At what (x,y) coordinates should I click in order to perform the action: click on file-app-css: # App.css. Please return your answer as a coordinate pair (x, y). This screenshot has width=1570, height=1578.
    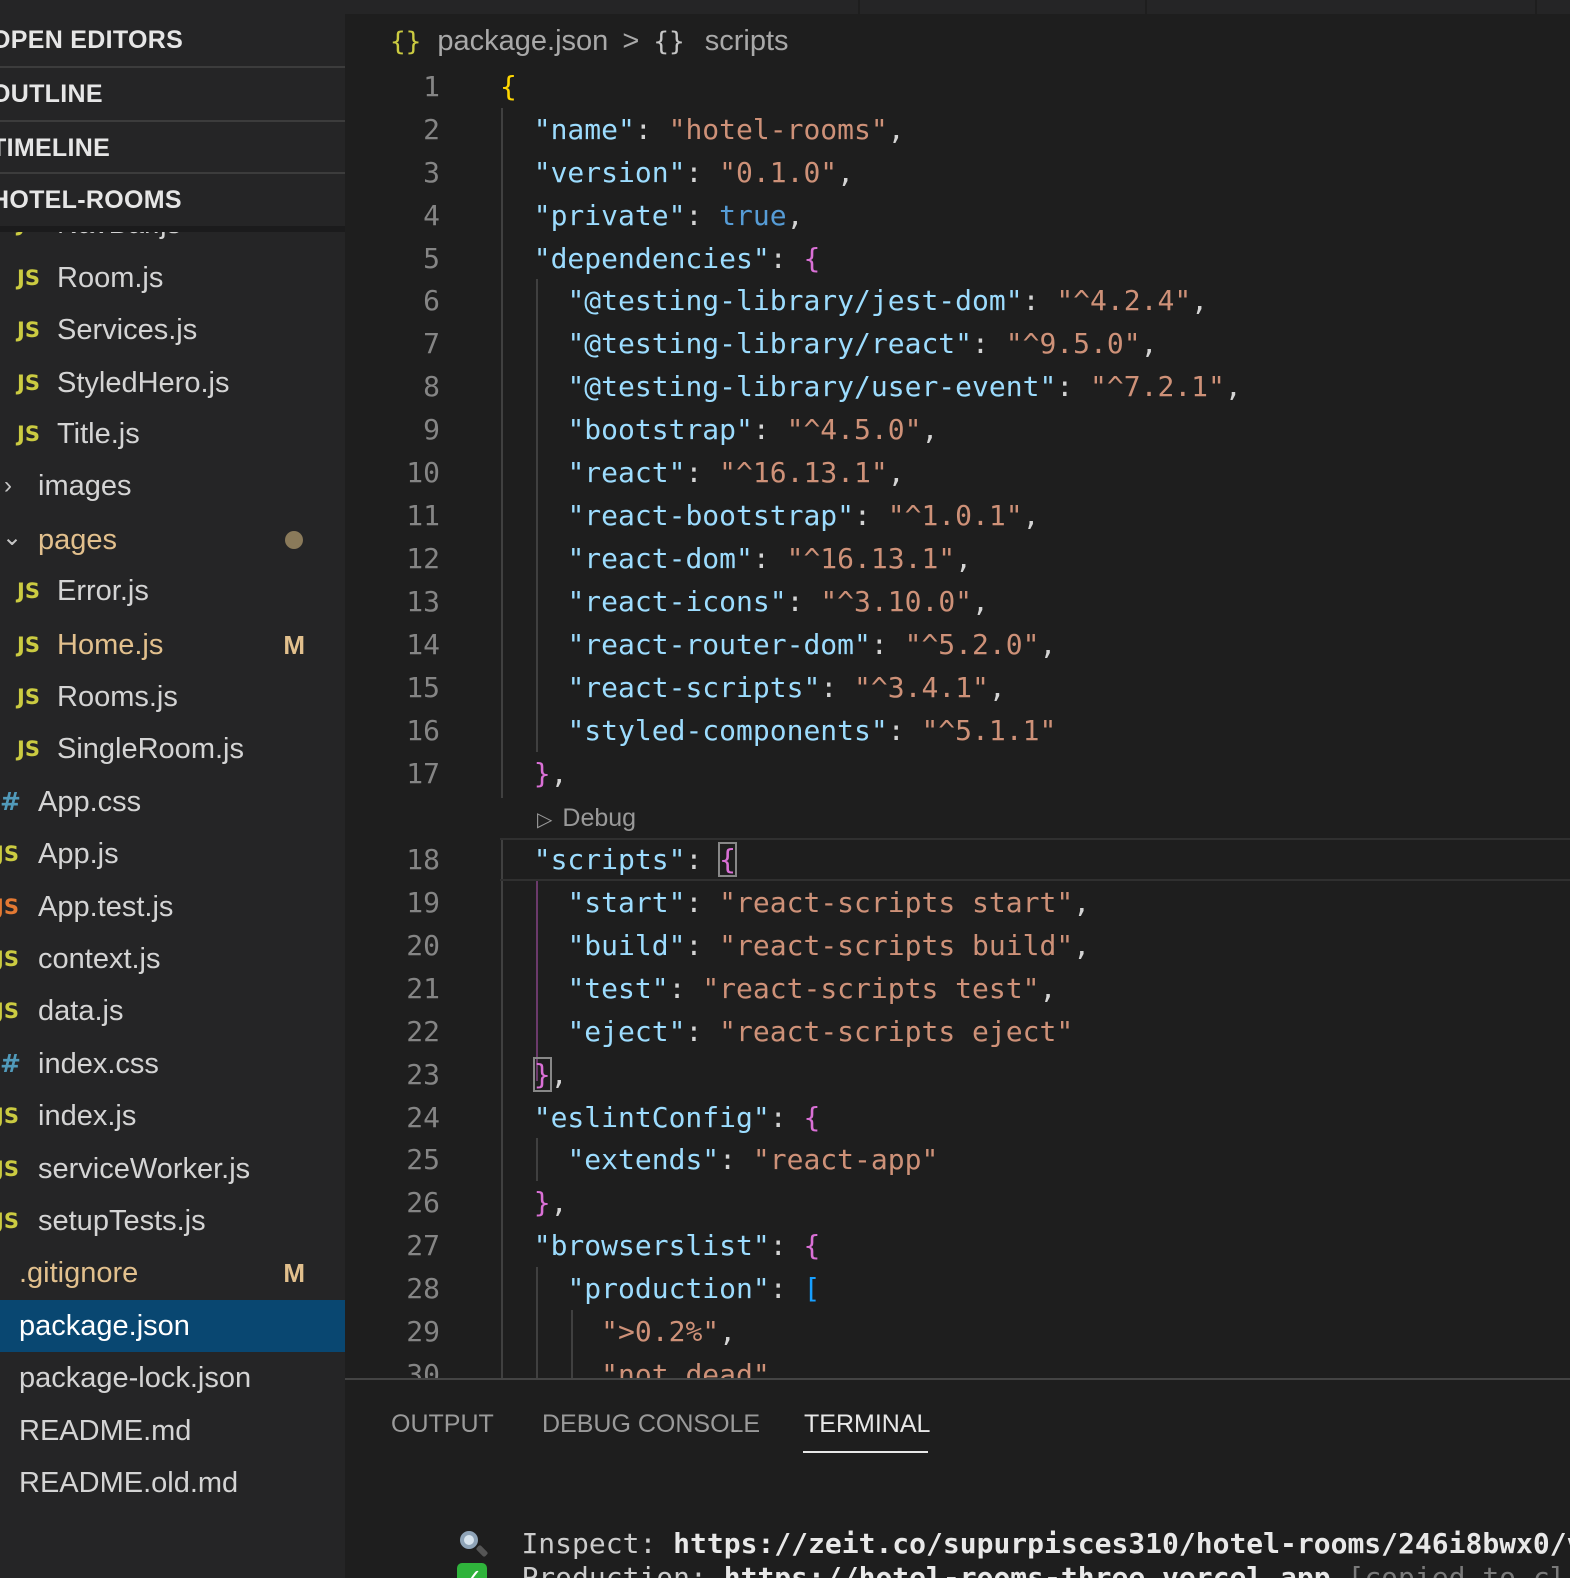
    Looking at the image, I should click on (172, 802).